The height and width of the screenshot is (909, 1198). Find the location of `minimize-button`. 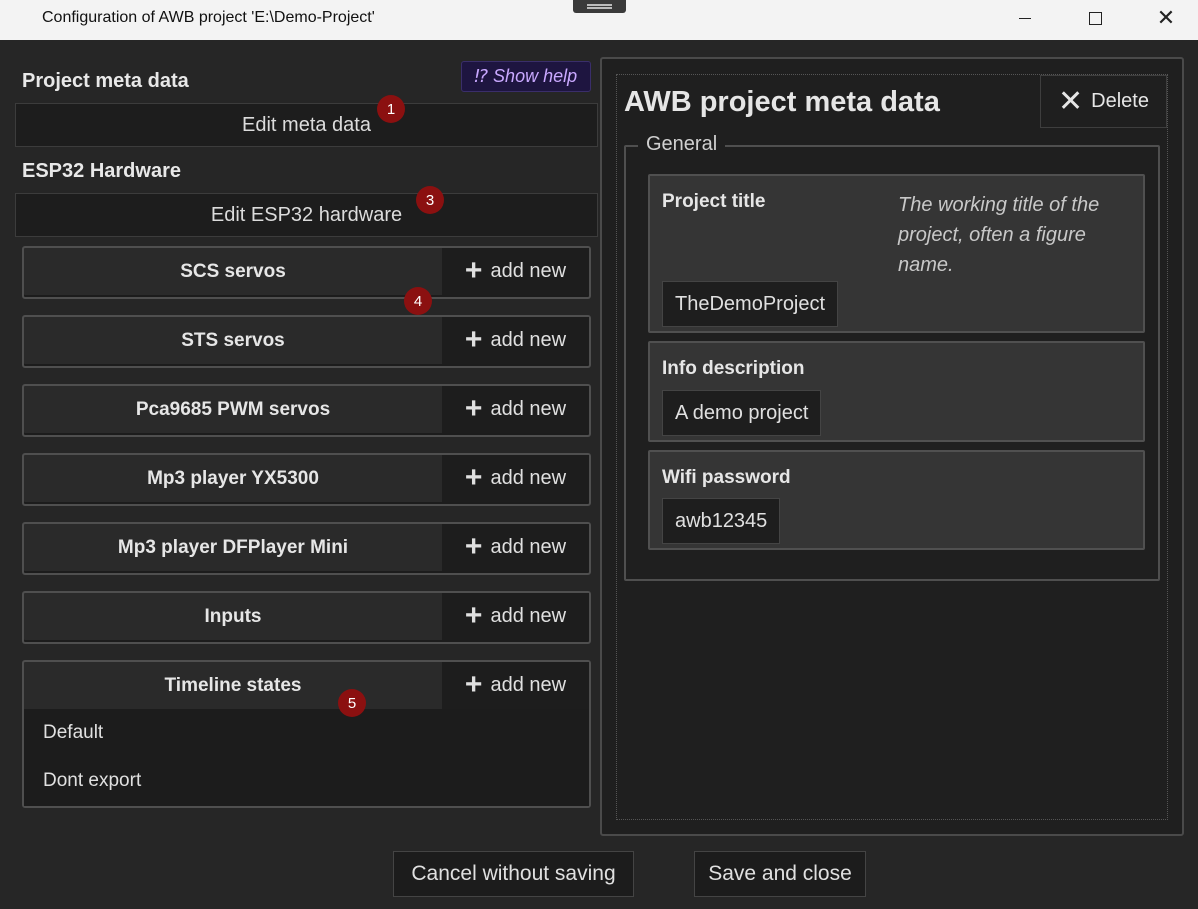

minimize-button is located at coordinates (1025, 18).